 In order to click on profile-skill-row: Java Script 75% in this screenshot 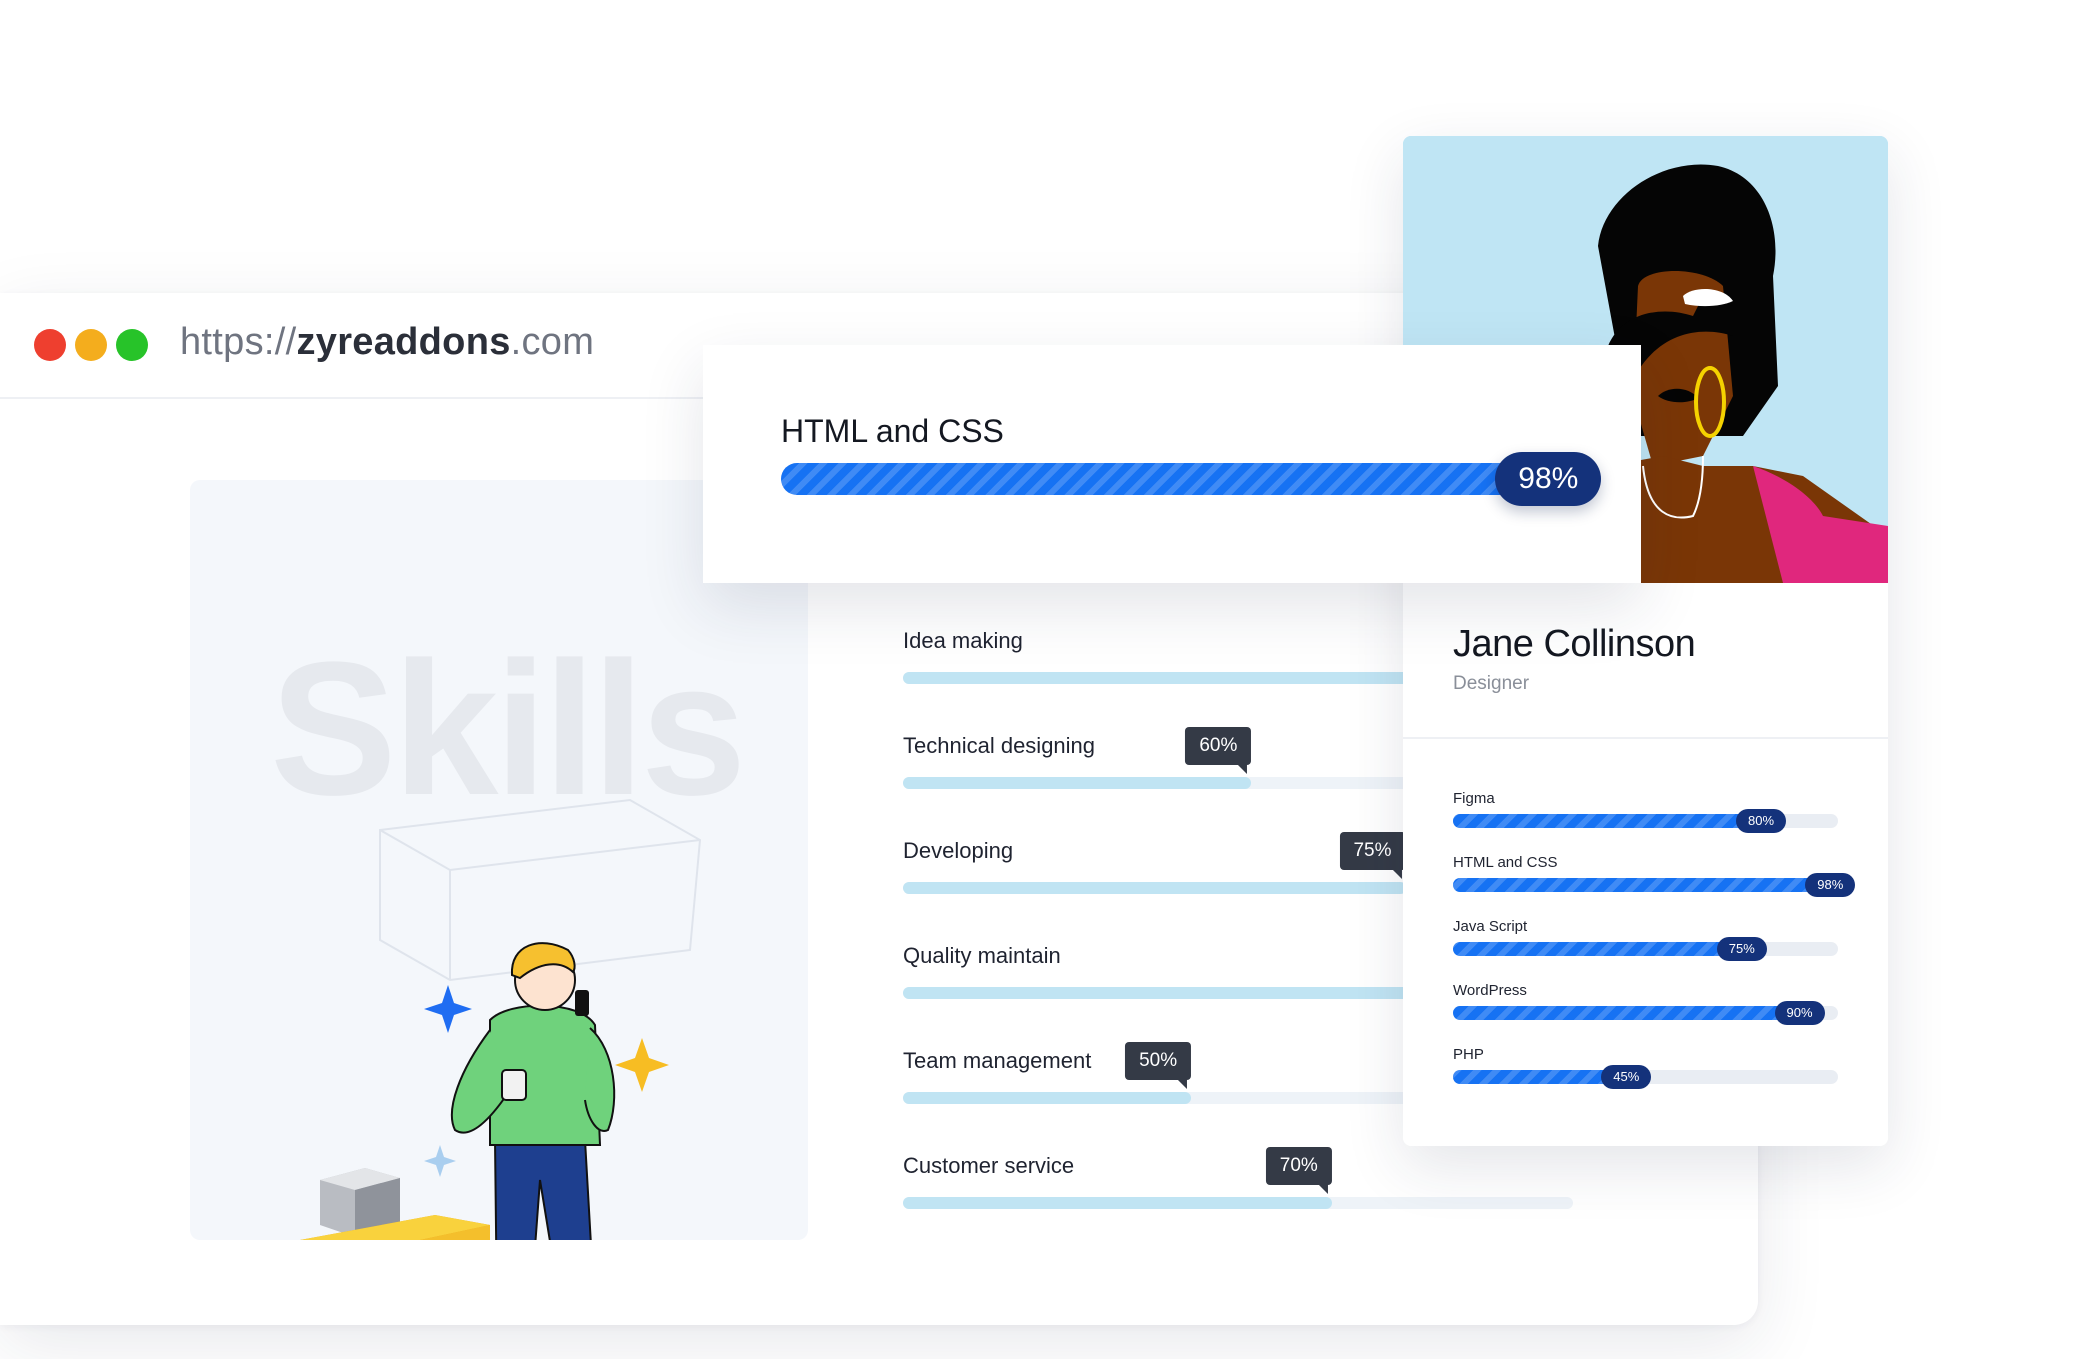, I will do `click(1645, 948)`.